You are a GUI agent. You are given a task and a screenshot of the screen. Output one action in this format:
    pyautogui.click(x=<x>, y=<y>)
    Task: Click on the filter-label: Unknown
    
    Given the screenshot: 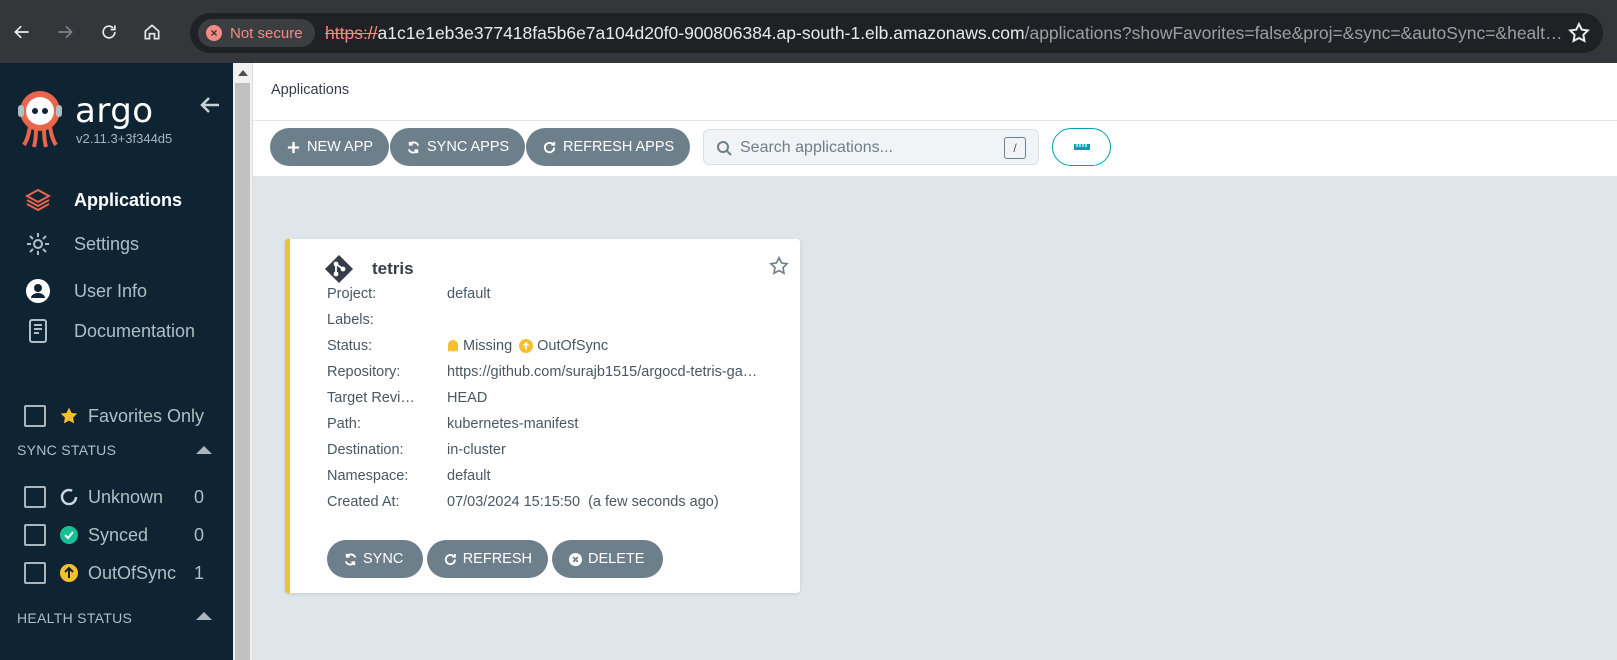 What is the action you would take?
    pyautogui.click(x=126, y=497)
    